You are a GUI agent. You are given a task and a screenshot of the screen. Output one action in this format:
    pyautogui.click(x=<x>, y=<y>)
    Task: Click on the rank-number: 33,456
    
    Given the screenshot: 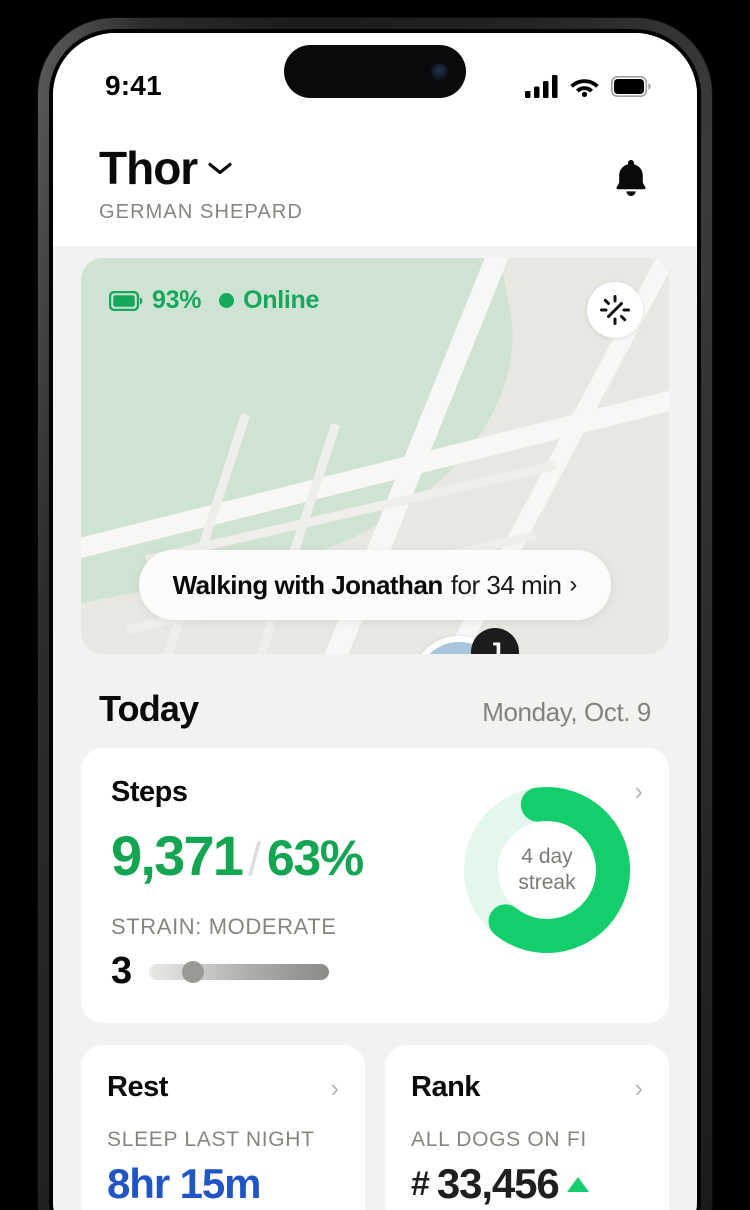 What is the action you would take?
    pyautogui.click(x=498, y=1183)
    